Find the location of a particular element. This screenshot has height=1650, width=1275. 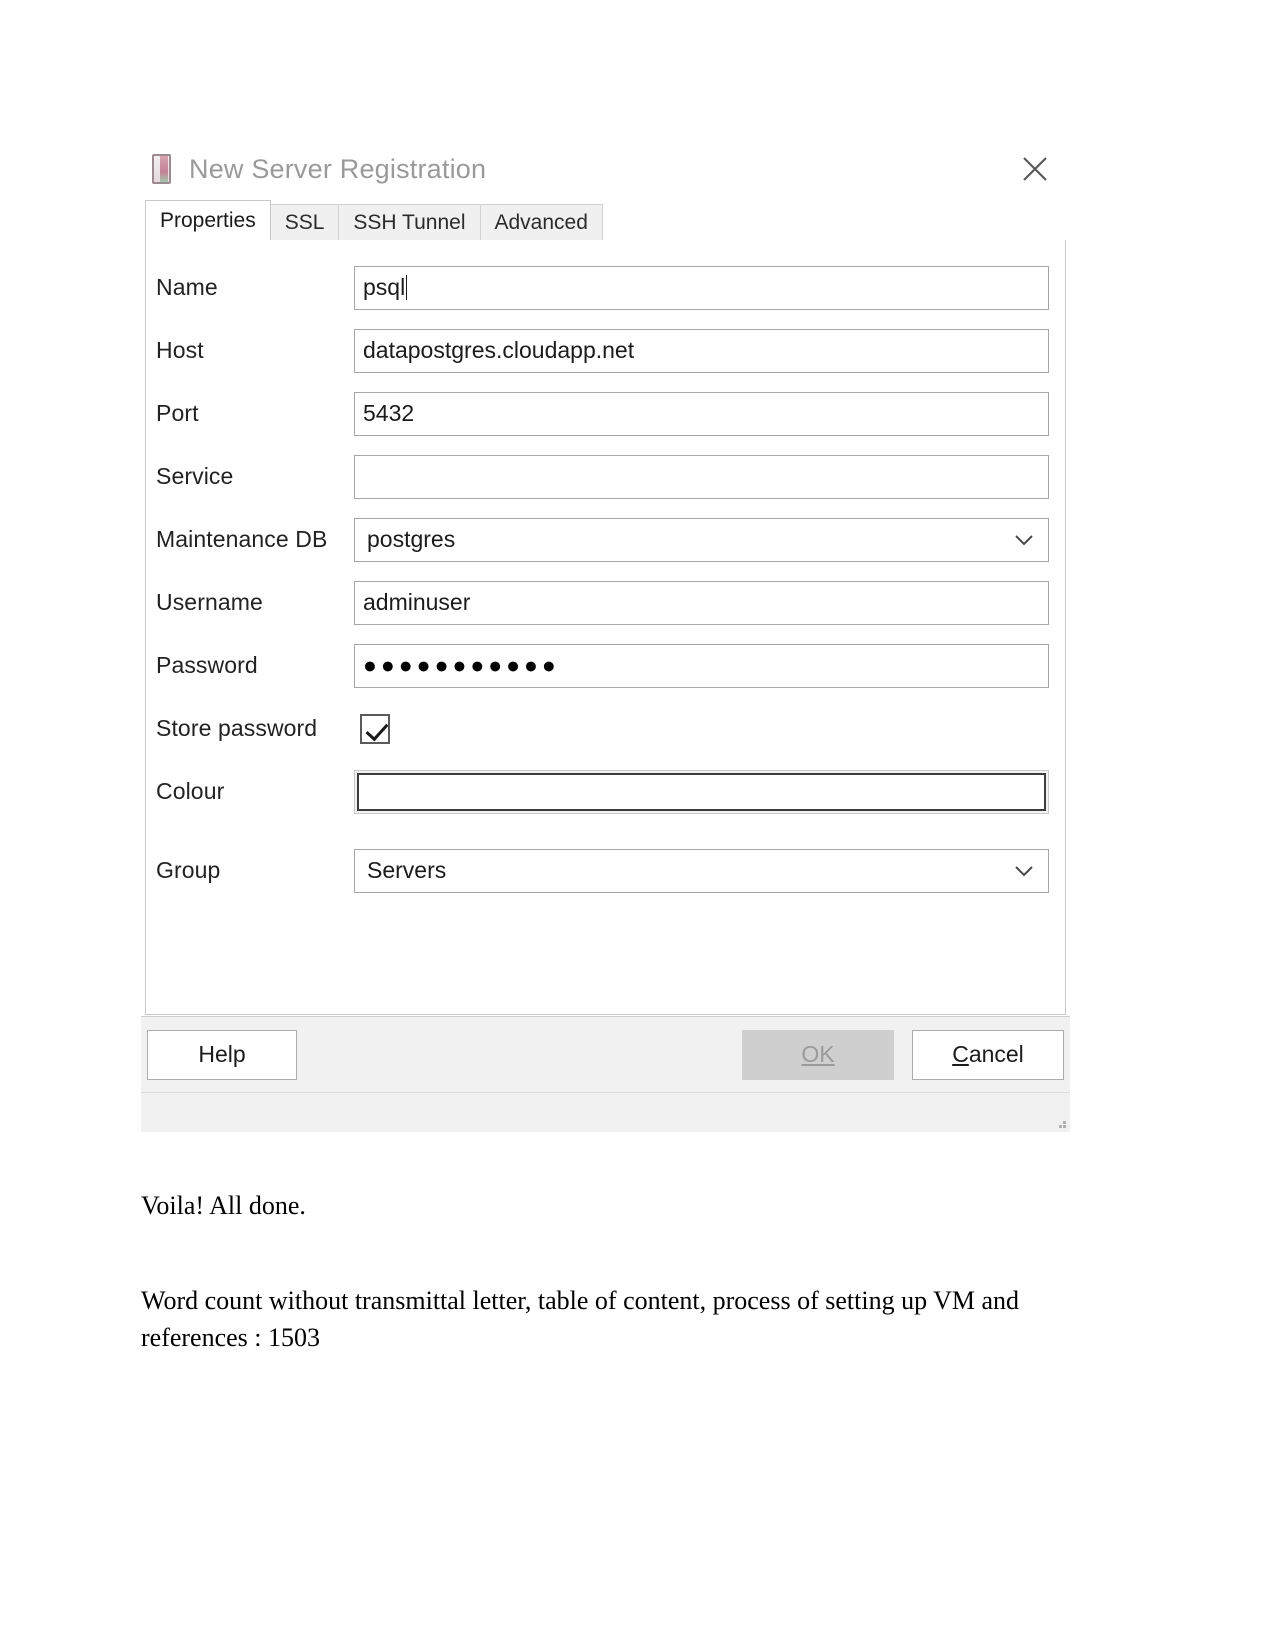

tab-advanced: Advanced is located at coordinates (541, 222).